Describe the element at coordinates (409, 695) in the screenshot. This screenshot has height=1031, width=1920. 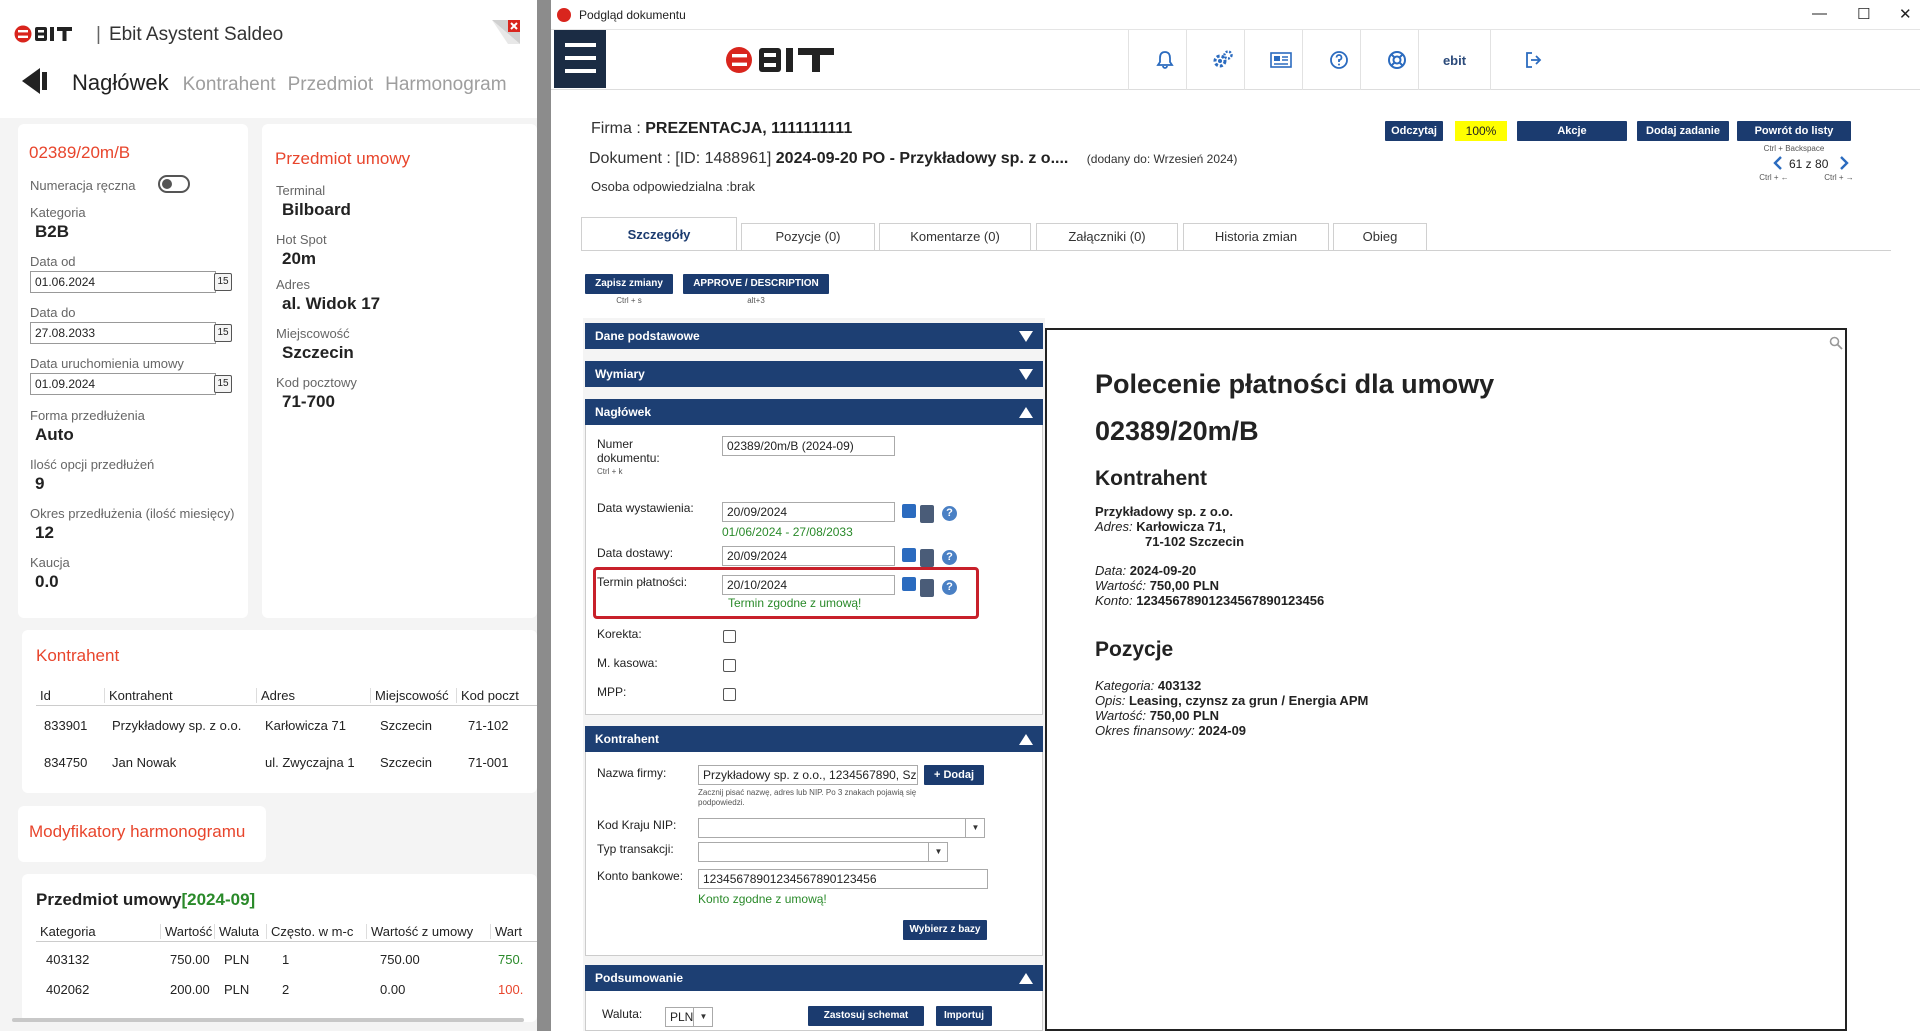
I see `col-city: Miejscowość` at that location.